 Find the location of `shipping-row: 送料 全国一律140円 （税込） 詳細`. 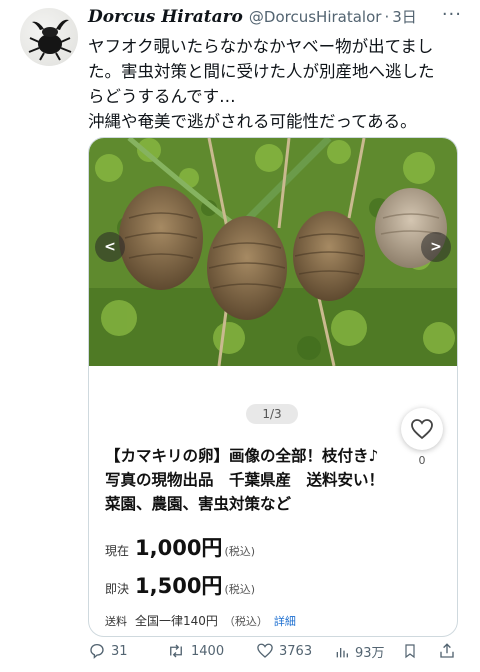

shipping-row: 送料 全国一律140円 （税込） 詳細 is located at coordinates (200, 620).